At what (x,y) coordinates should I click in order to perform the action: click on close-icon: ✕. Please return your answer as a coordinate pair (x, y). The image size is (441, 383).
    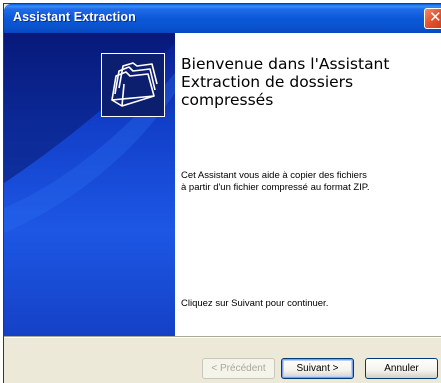
    Looking at the image, I should click on (435, 17).